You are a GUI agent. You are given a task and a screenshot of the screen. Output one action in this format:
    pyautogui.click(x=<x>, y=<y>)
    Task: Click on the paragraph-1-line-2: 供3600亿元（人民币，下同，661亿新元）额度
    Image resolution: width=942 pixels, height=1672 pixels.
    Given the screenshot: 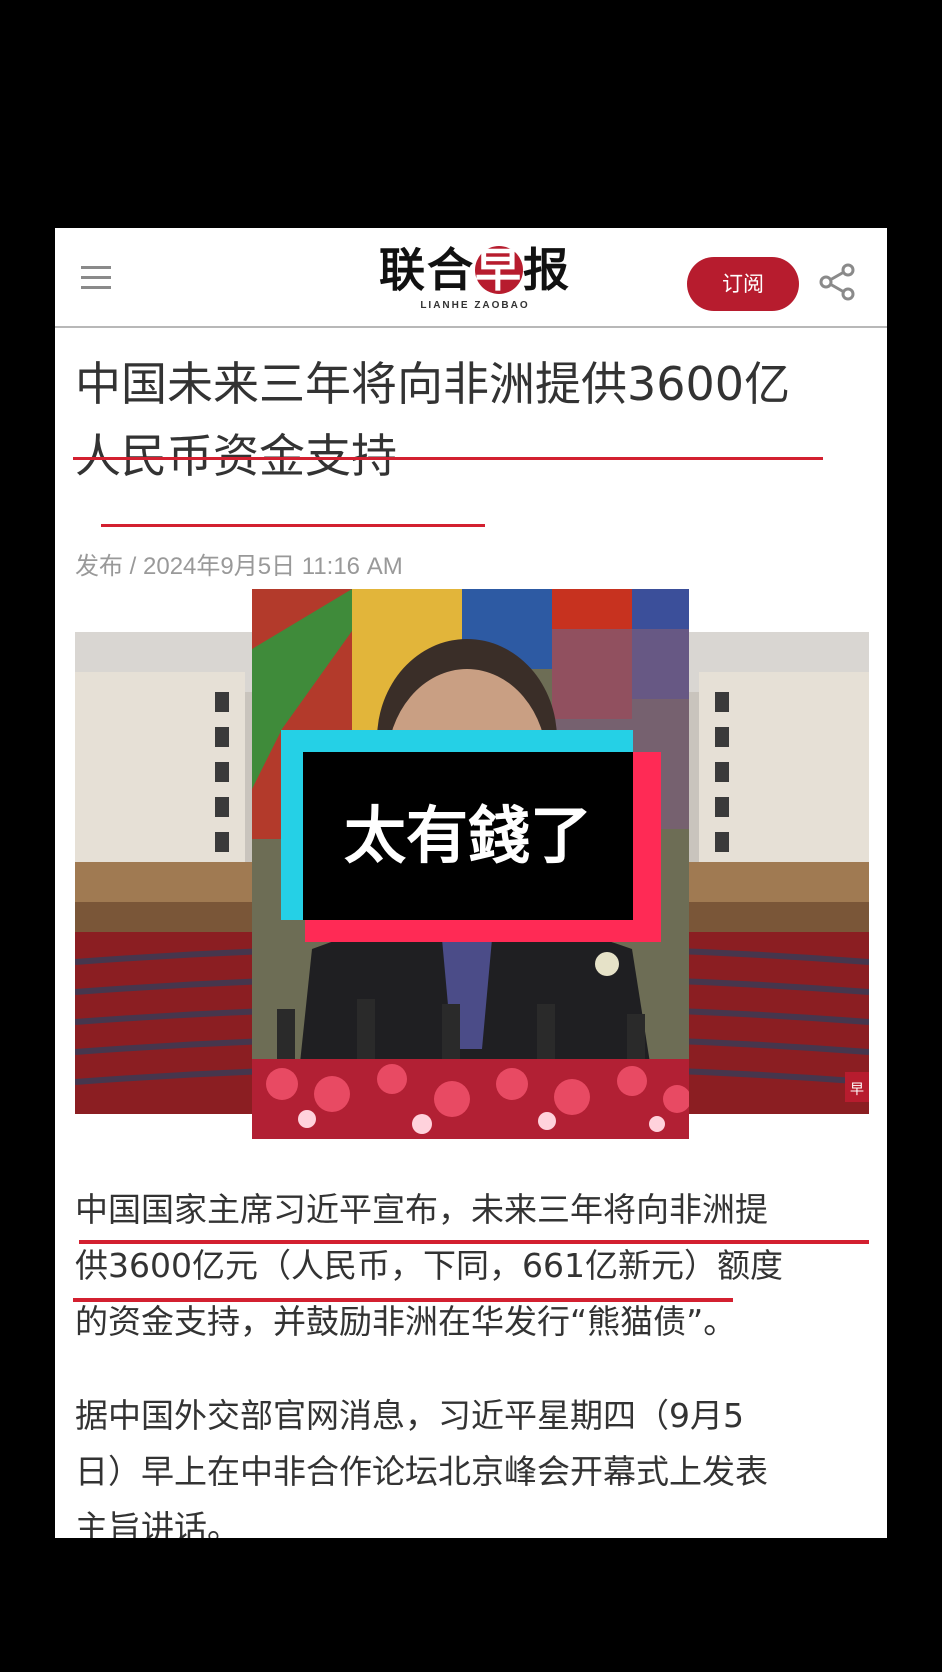 What is the action you would take?
    pyautogui.click(x=429, y=1265)
    